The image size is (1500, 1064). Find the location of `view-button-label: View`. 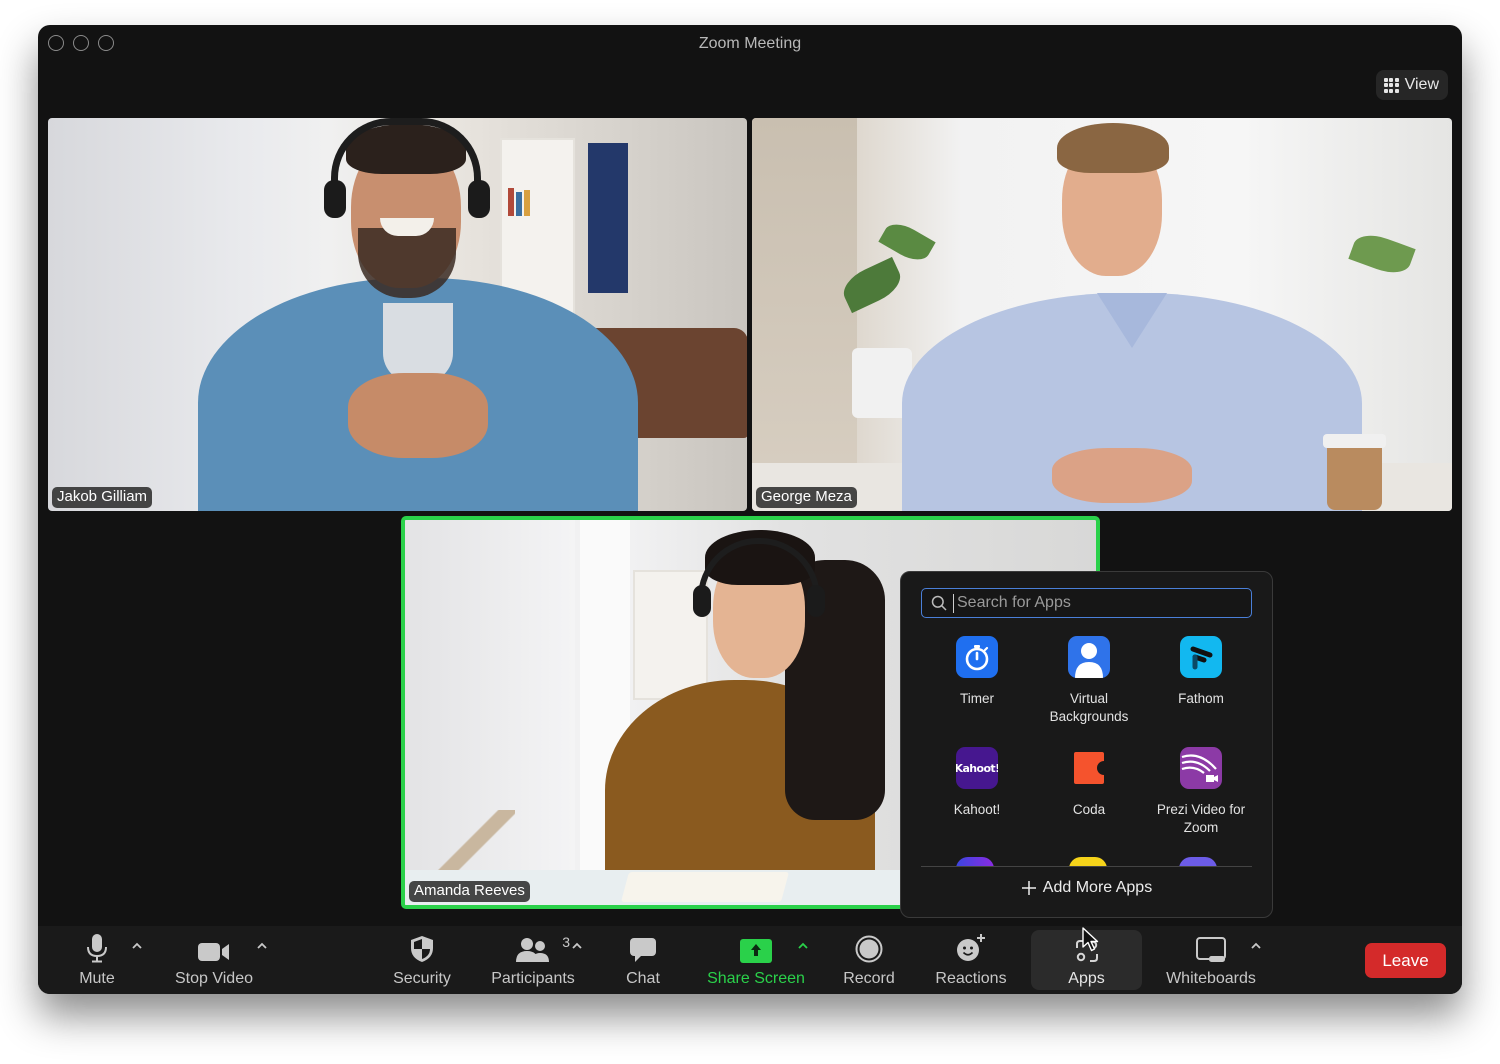

view-button-label: View is located at coordinates (1421, 84).